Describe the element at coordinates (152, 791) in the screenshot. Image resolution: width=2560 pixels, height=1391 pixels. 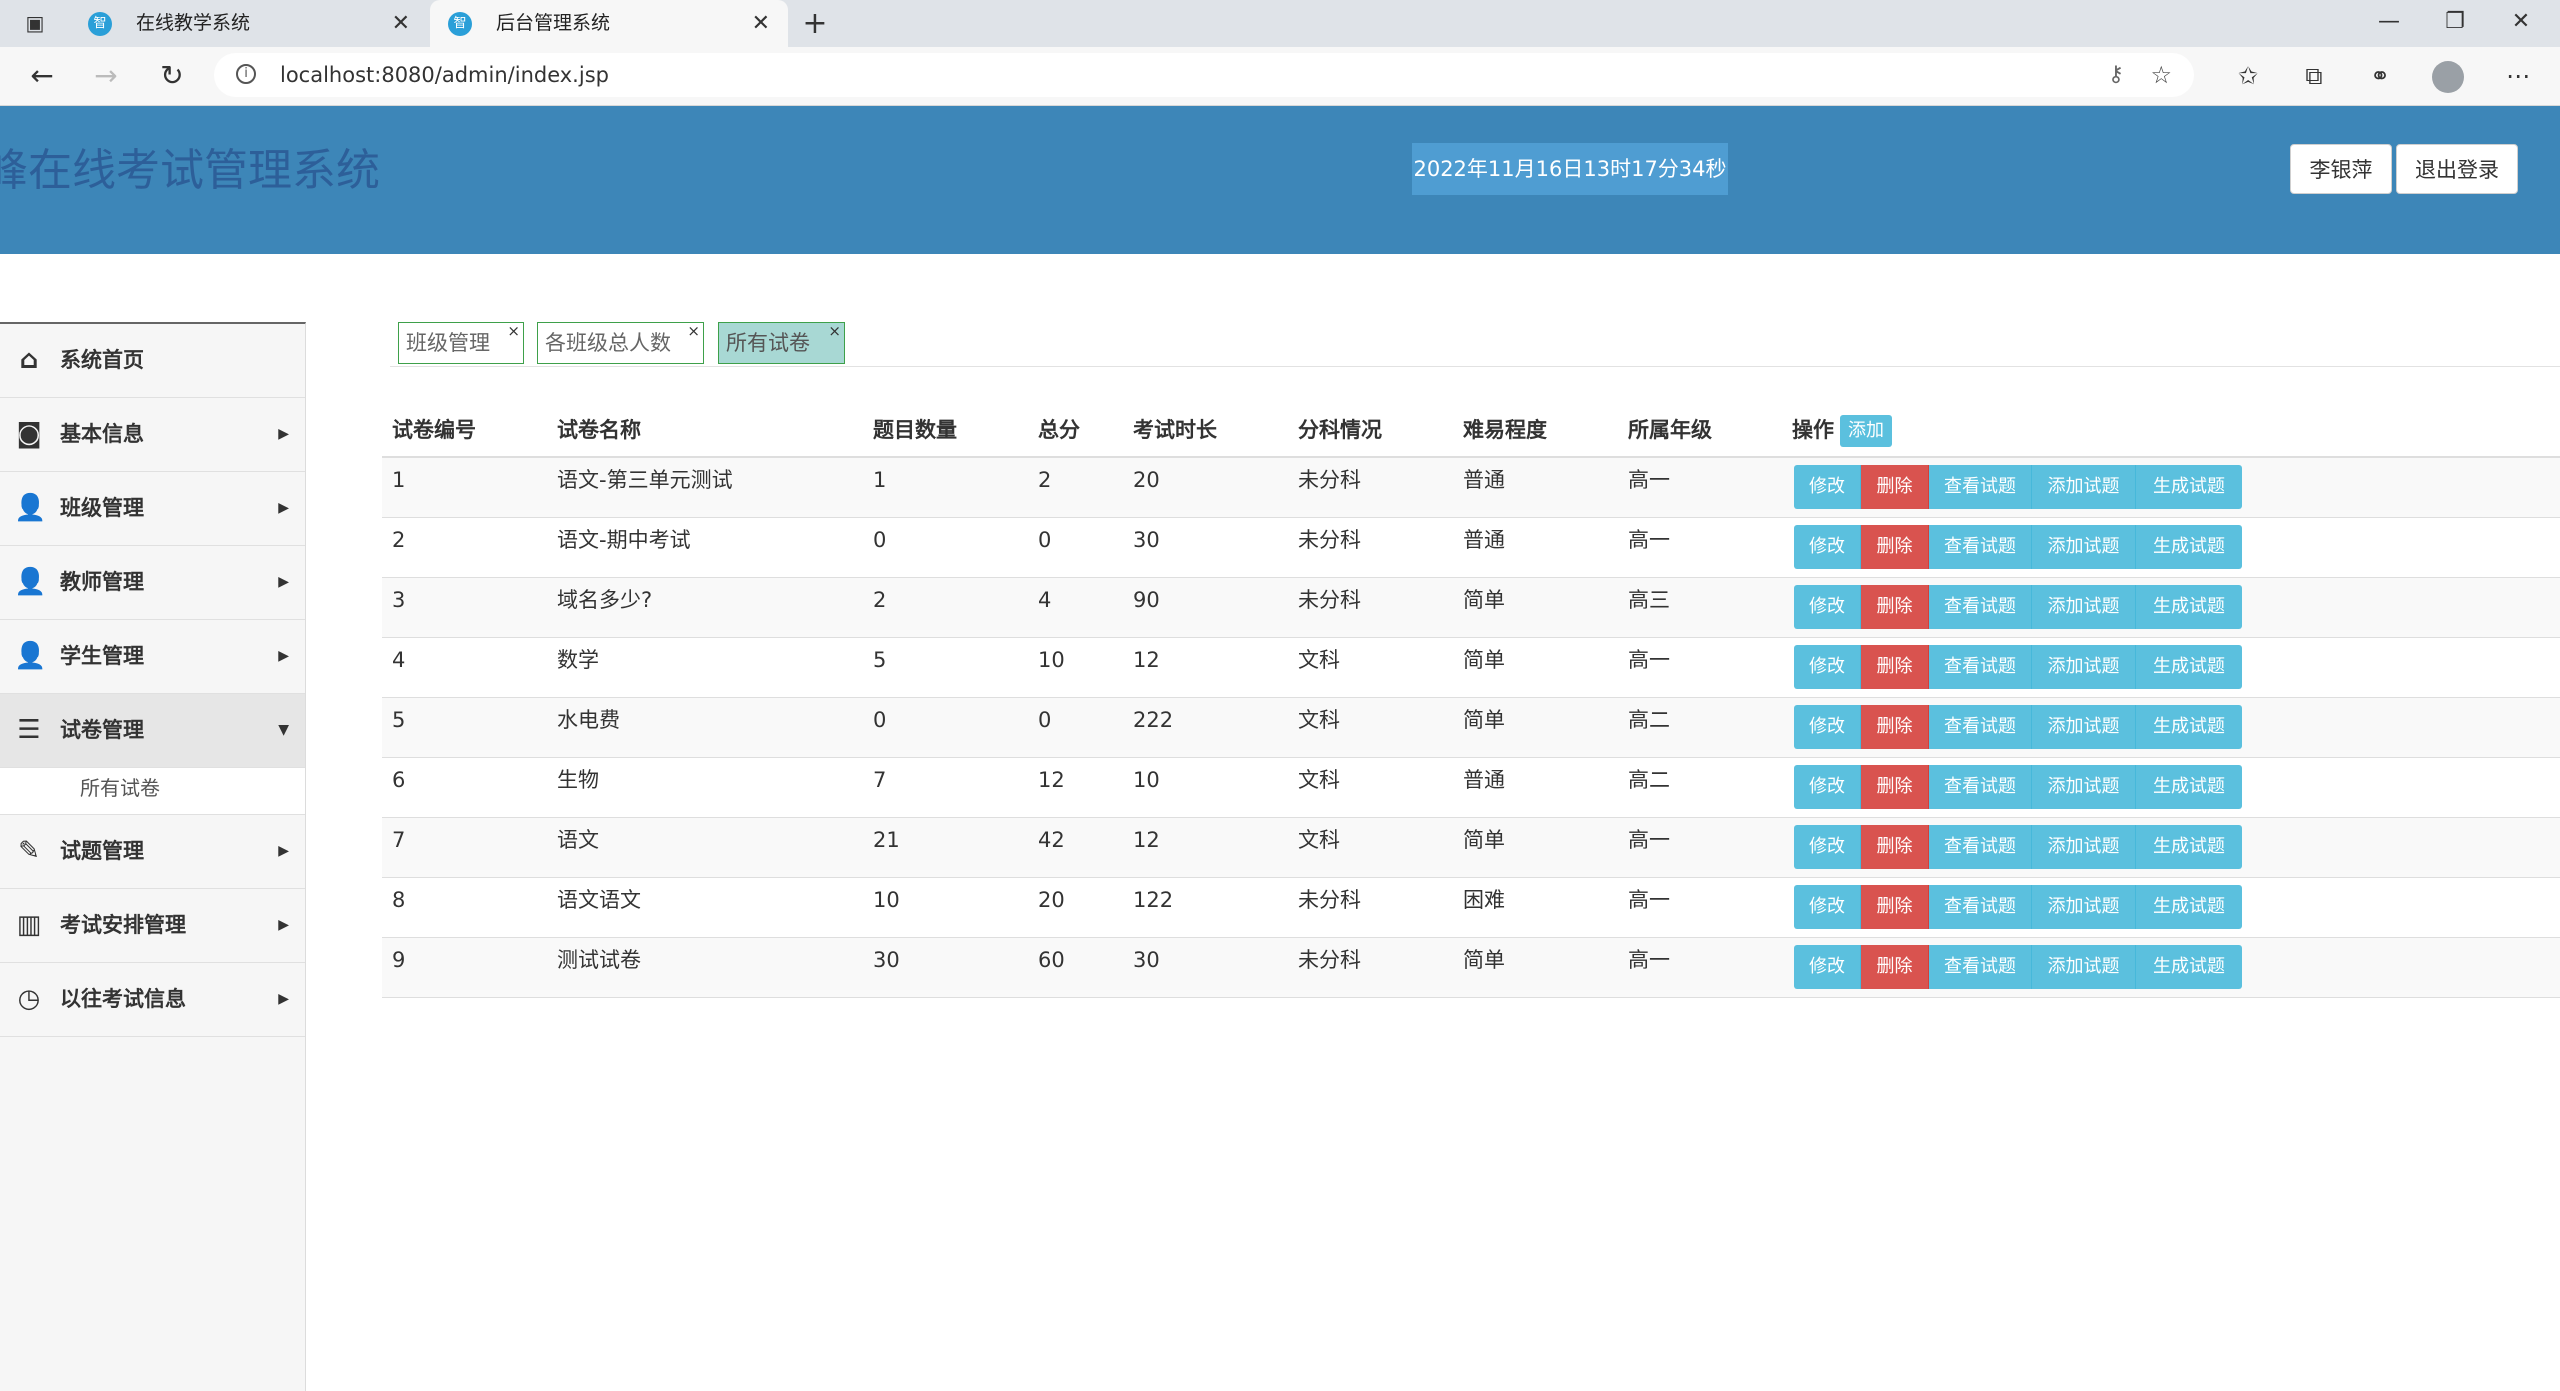
I see `submenu-item-all-papers: 所有试卷` at that location.